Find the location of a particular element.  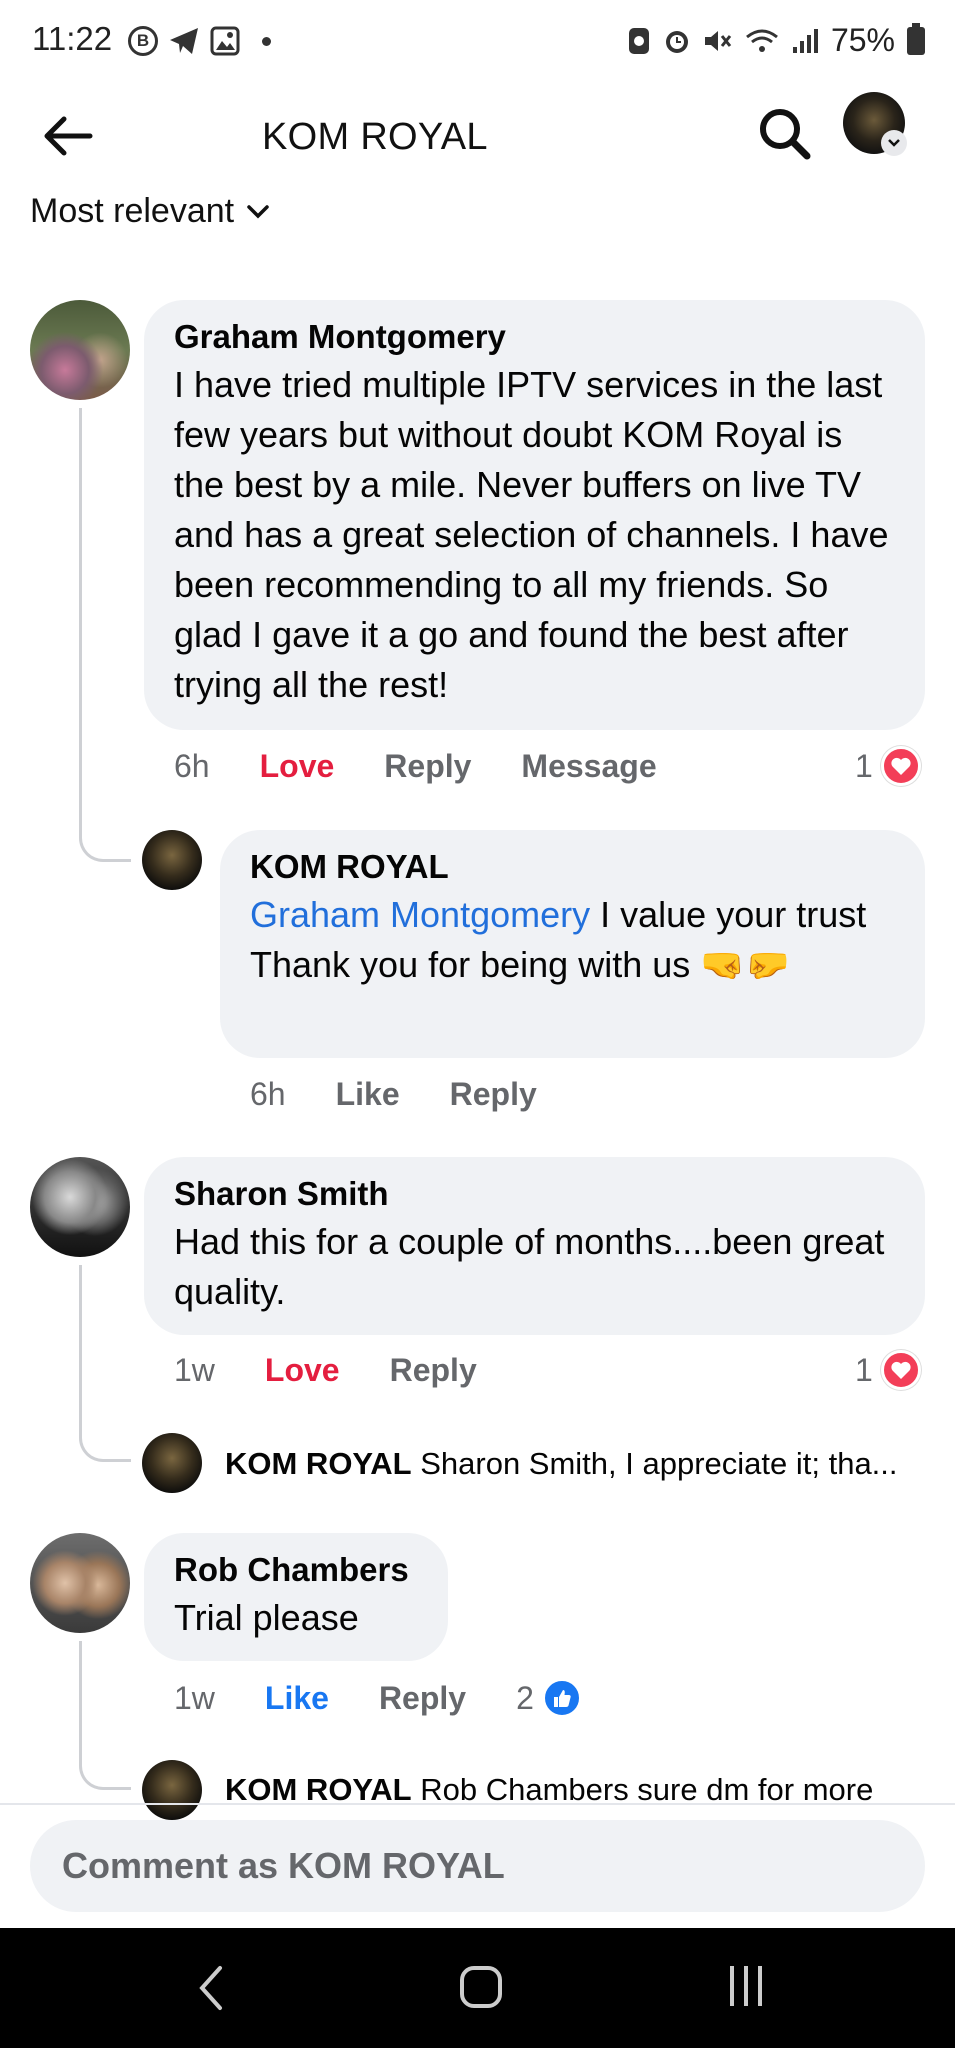

reply-actions: 6h Like Reply is located at coordinates (393, 1094).